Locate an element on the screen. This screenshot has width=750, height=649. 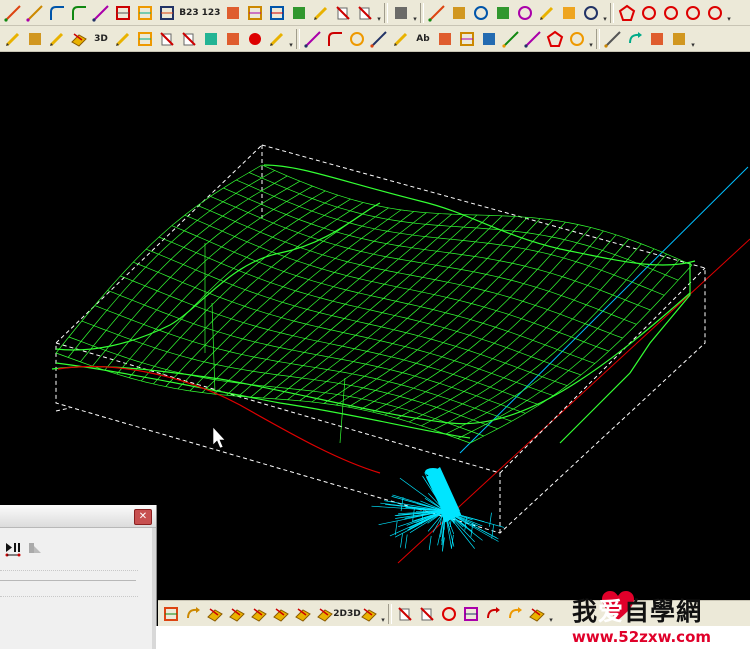
grid-frame-icon is located at coordinates (467, 39).